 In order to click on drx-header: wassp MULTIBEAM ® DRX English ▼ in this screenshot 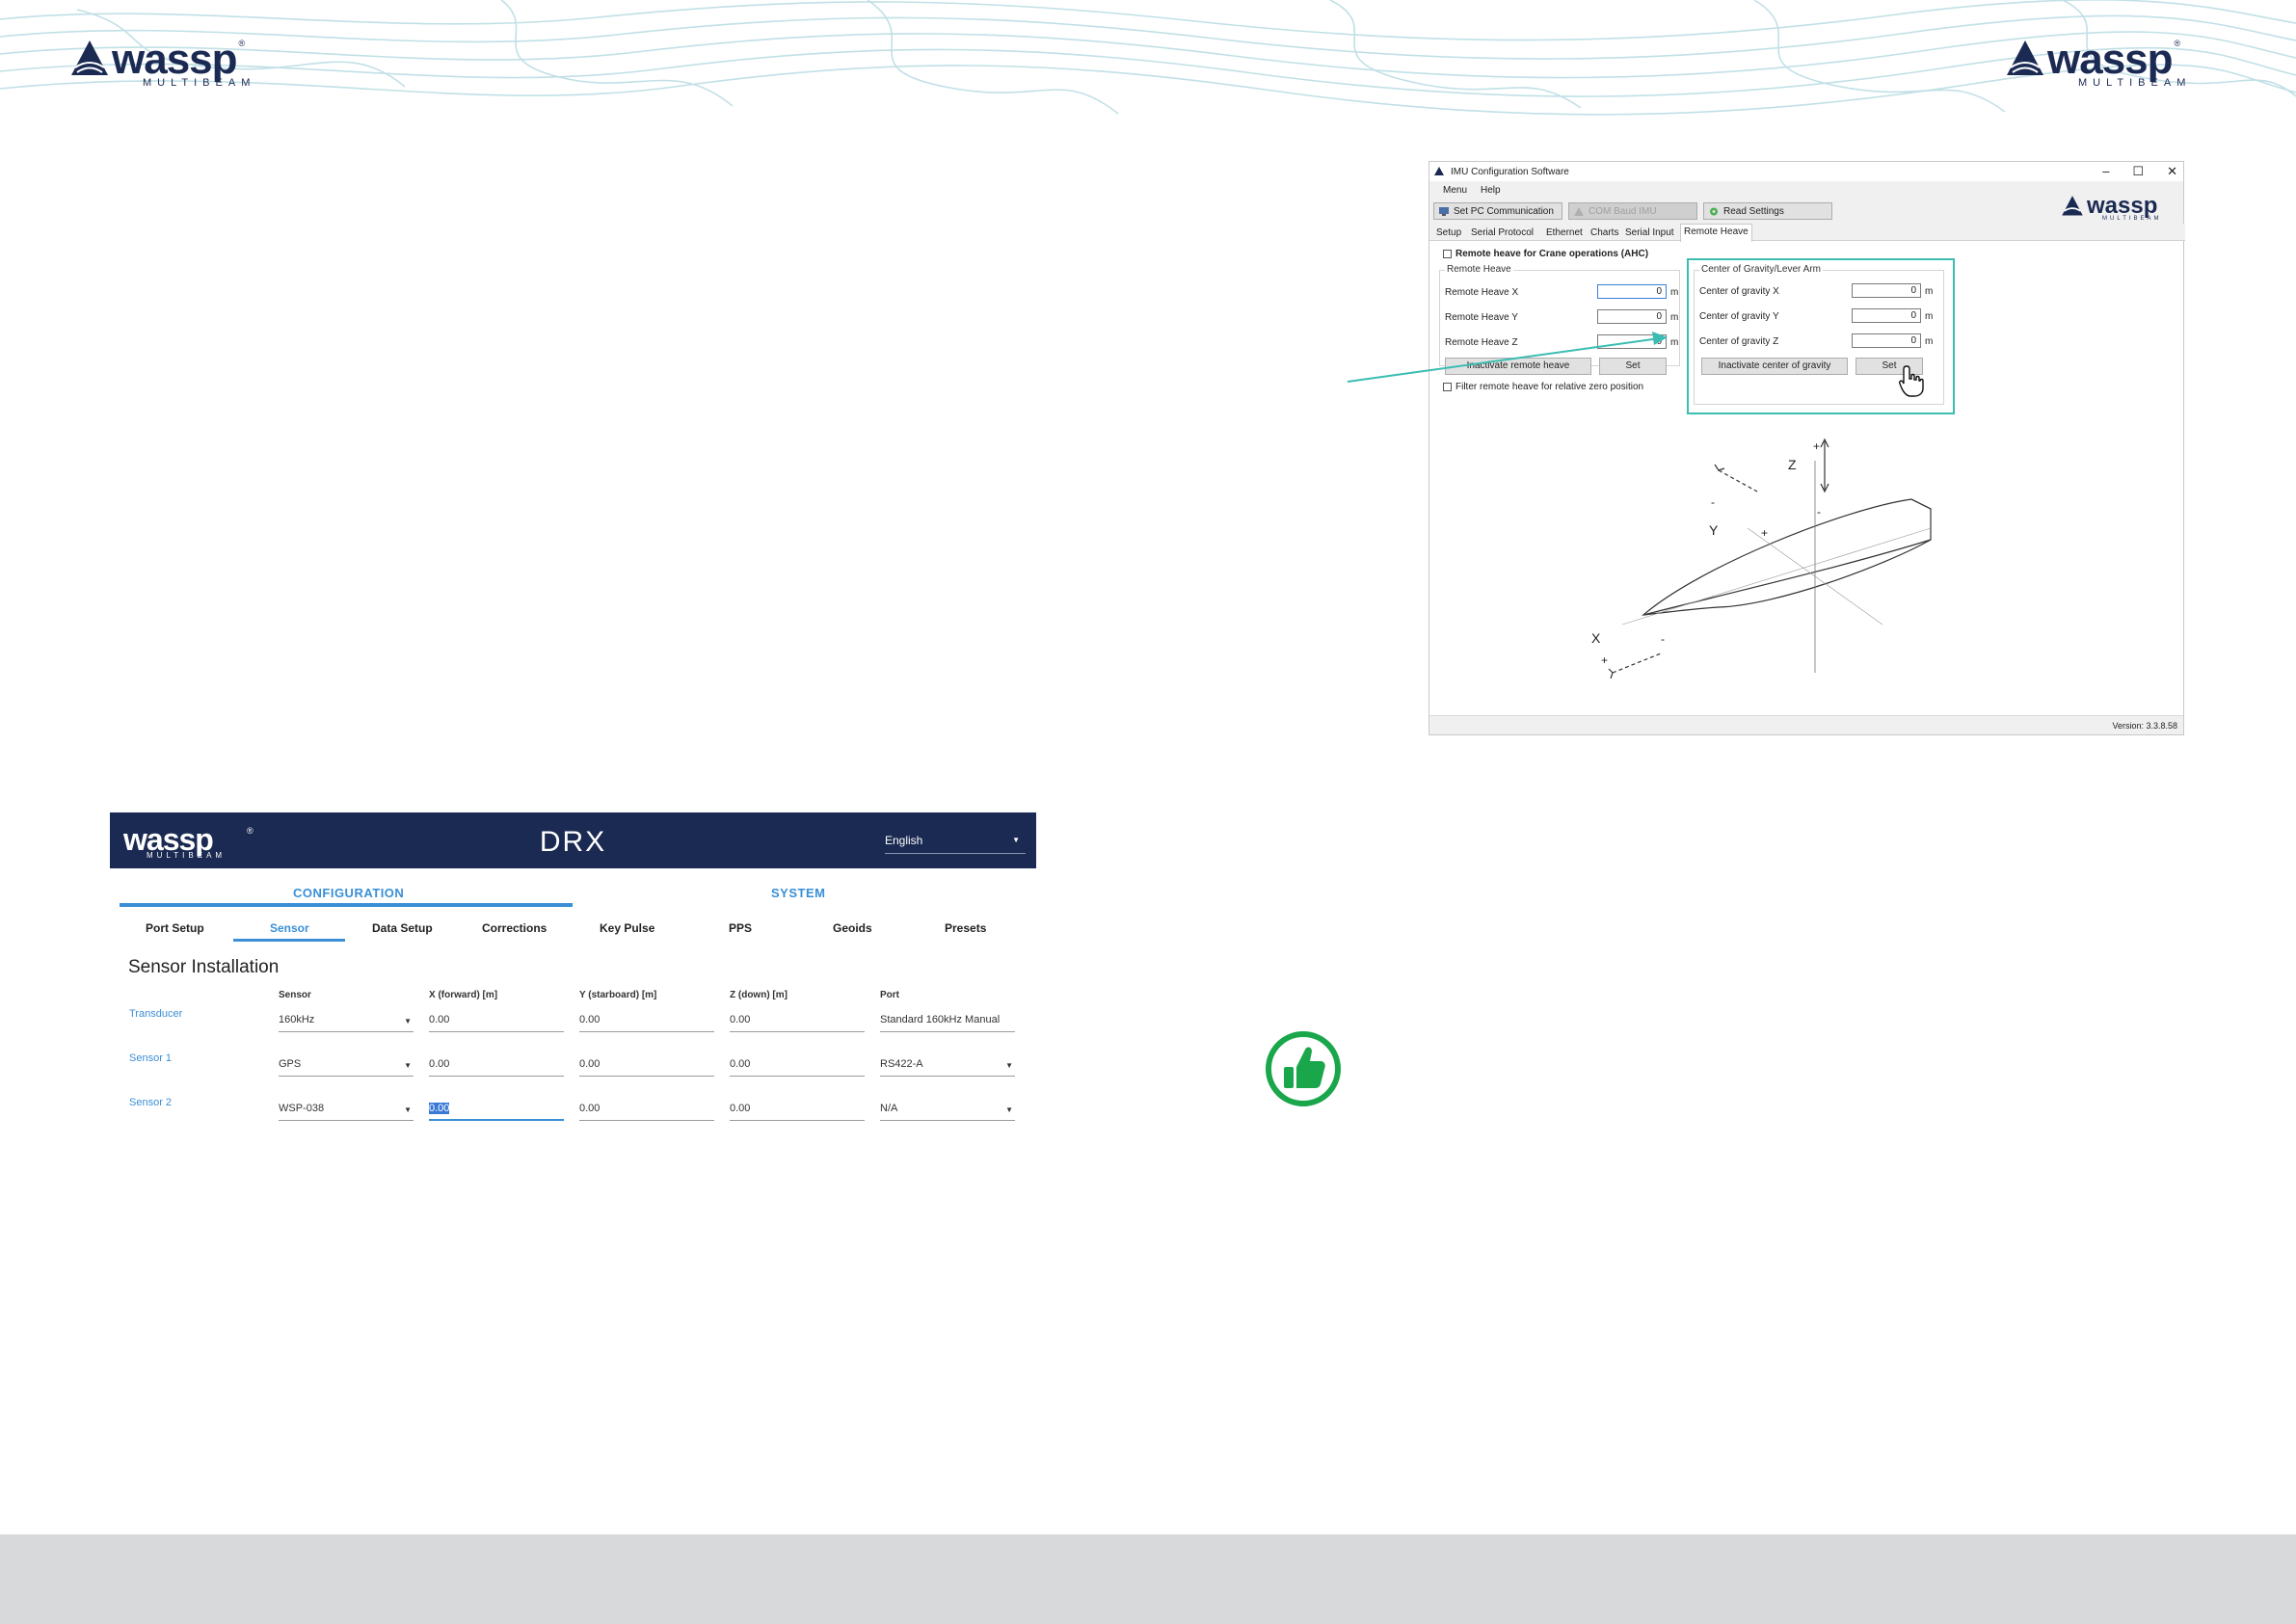, I will do `click(573, 840)`.